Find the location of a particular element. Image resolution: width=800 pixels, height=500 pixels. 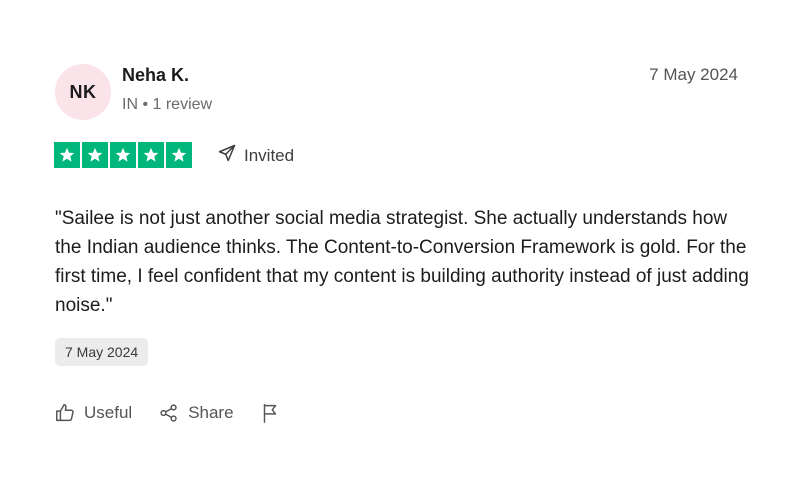

reviewer-country: IN is located at coordinates (130, 104).